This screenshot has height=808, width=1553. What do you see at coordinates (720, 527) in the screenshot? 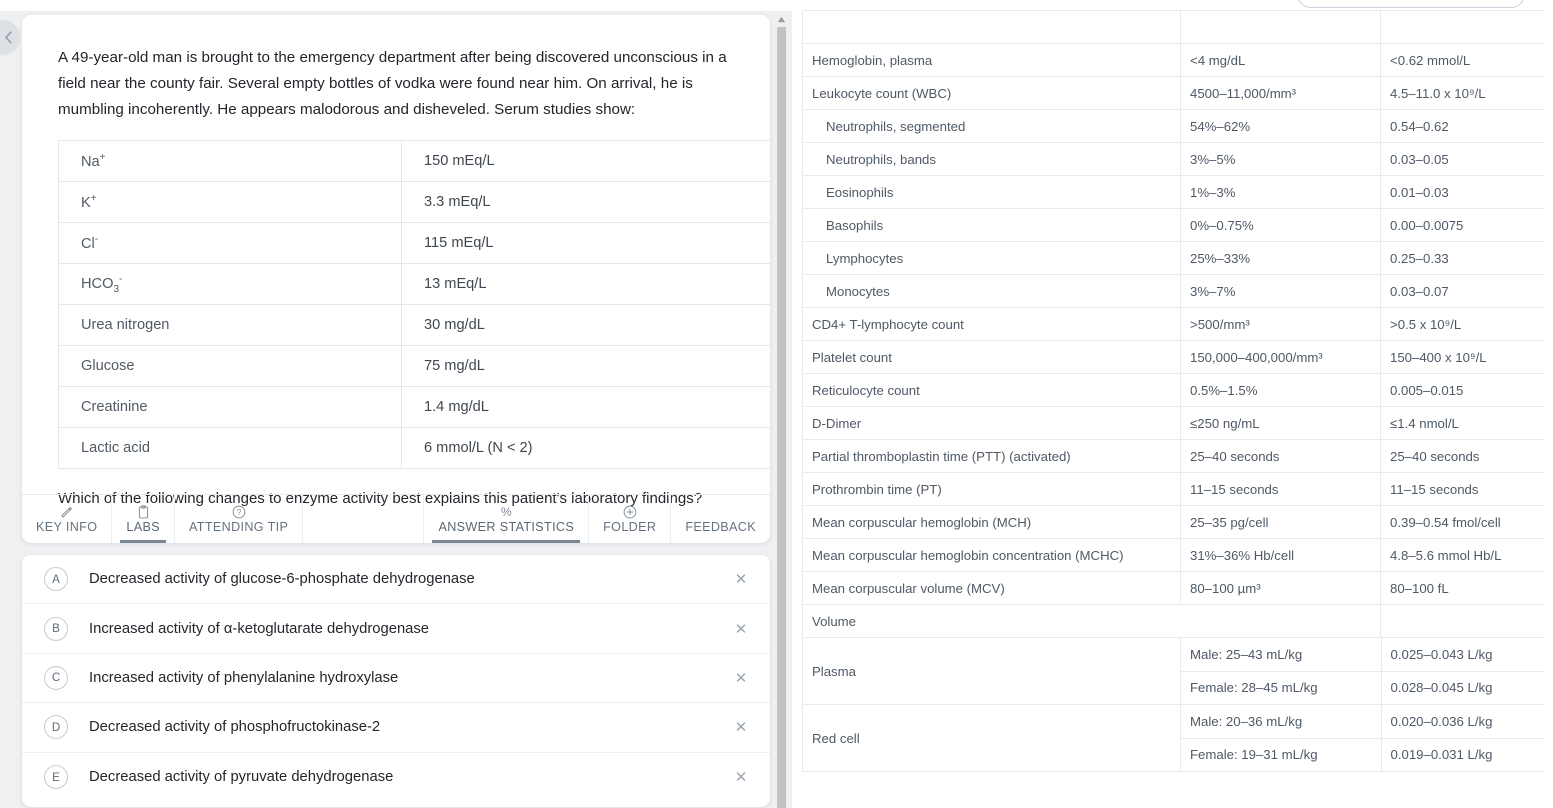
I see `tab-label: FEEDBACK` at bounding box center [720, 527].